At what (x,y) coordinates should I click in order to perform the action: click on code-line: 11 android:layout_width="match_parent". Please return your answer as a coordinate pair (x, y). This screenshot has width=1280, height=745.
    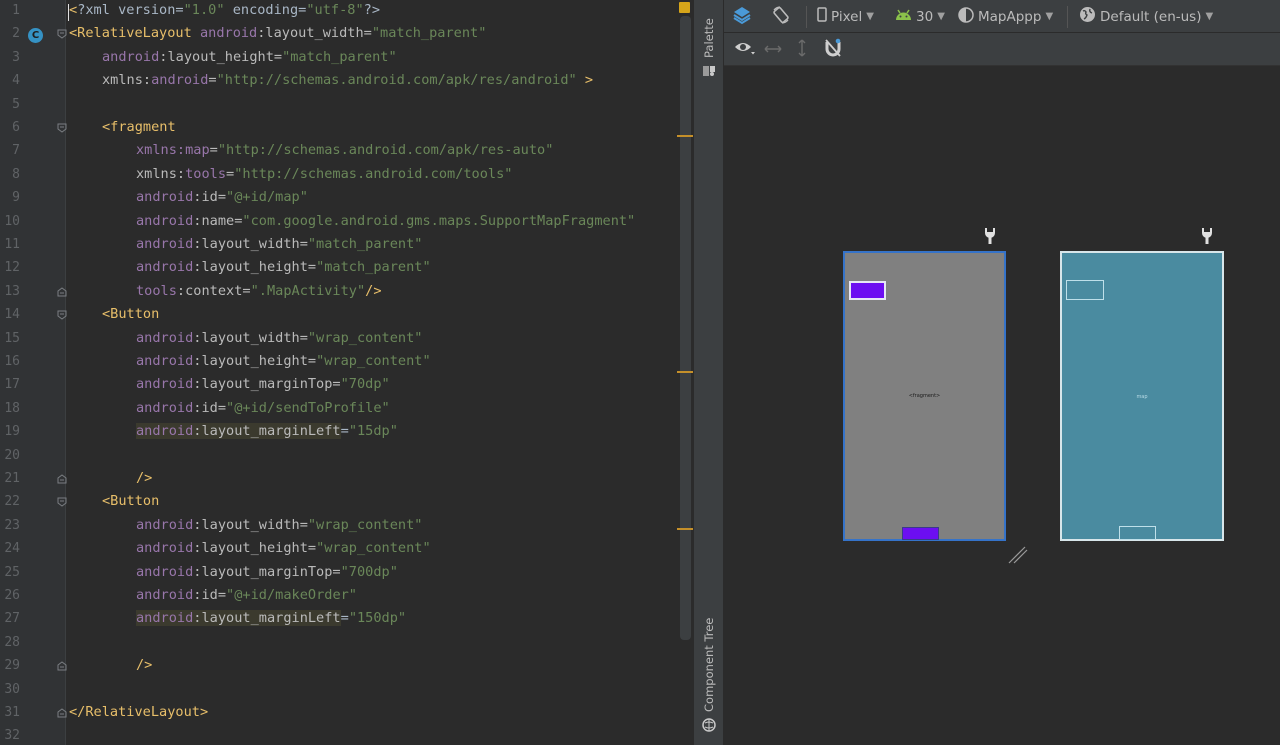
    Looking at the image, I should click on (346, 245).